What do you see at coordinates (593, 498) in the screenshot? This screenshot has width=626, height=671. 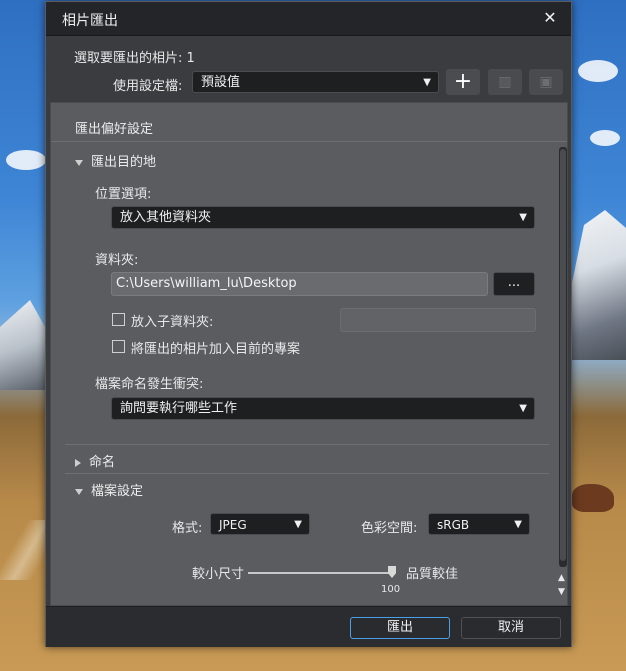 I see `horse` at bounding box center [593, 498].